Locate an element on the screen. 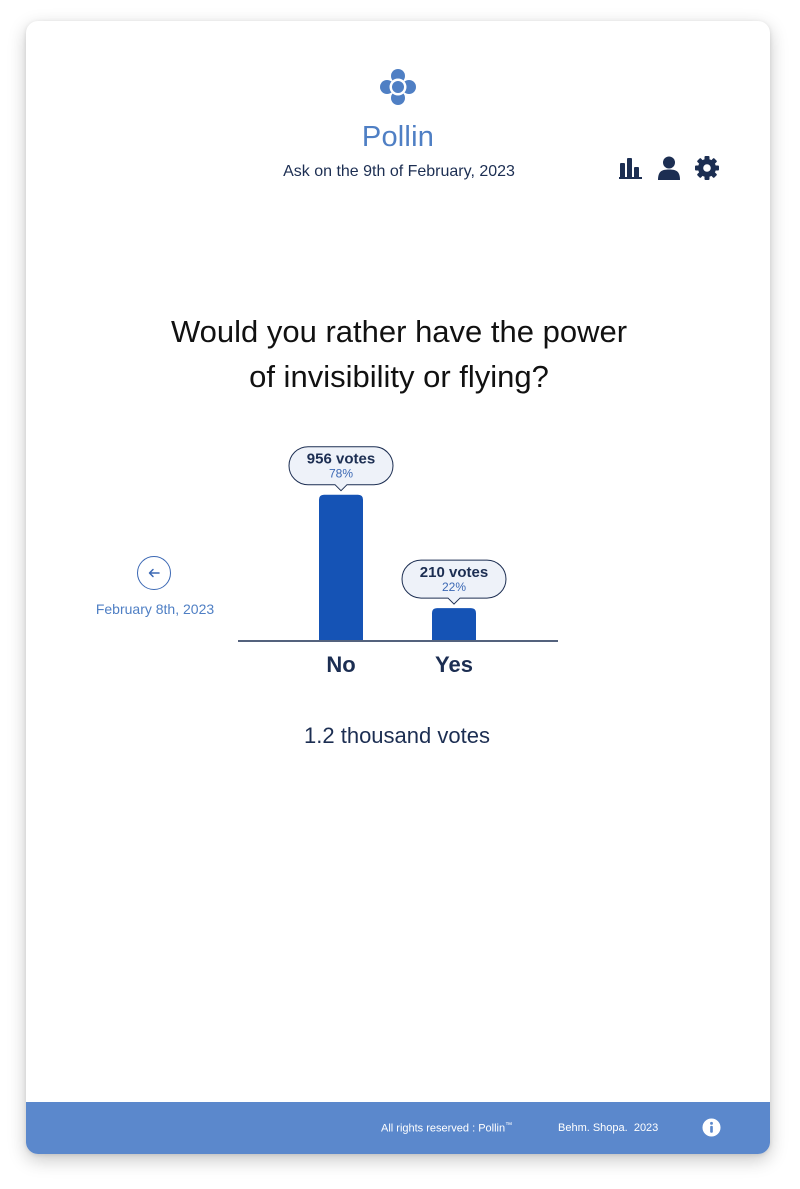  category-label-yes: Yes is located at coordinates (454, 664).